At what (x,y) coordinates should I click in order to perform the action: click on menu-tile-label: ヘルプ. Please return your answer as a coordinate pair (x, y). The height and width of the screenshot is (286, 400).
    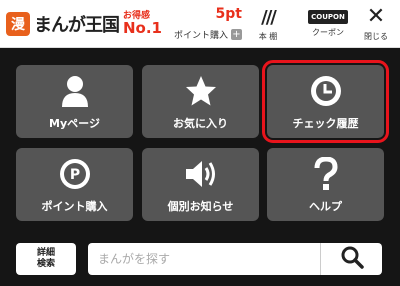
    Looking at the image, I should click on (325, 206).